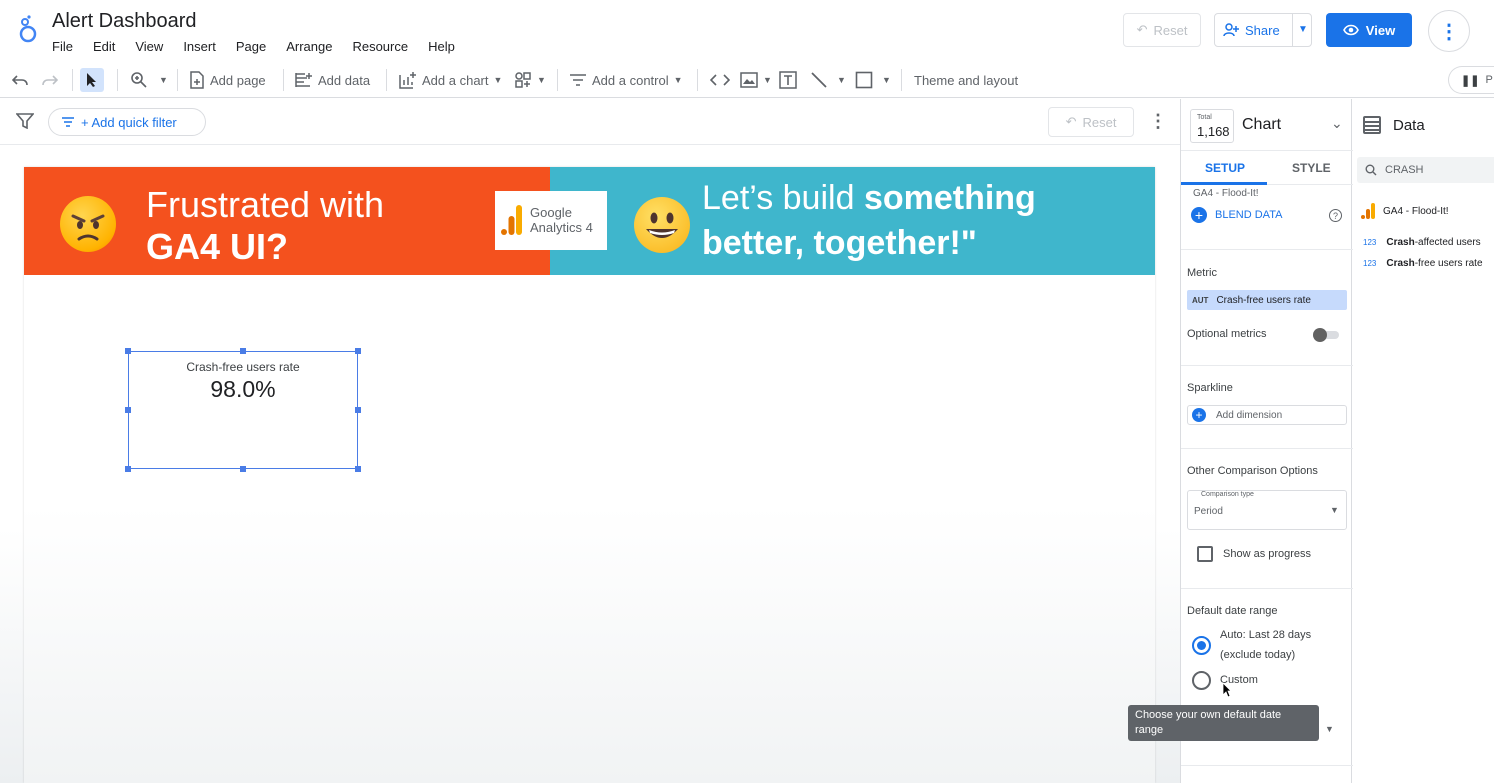 This screenshot has width=1494, height=783. What do you see at coordinates (68, 122) in the screenshot?
I see `filter-list-icon` at bounding box center [68, 122].